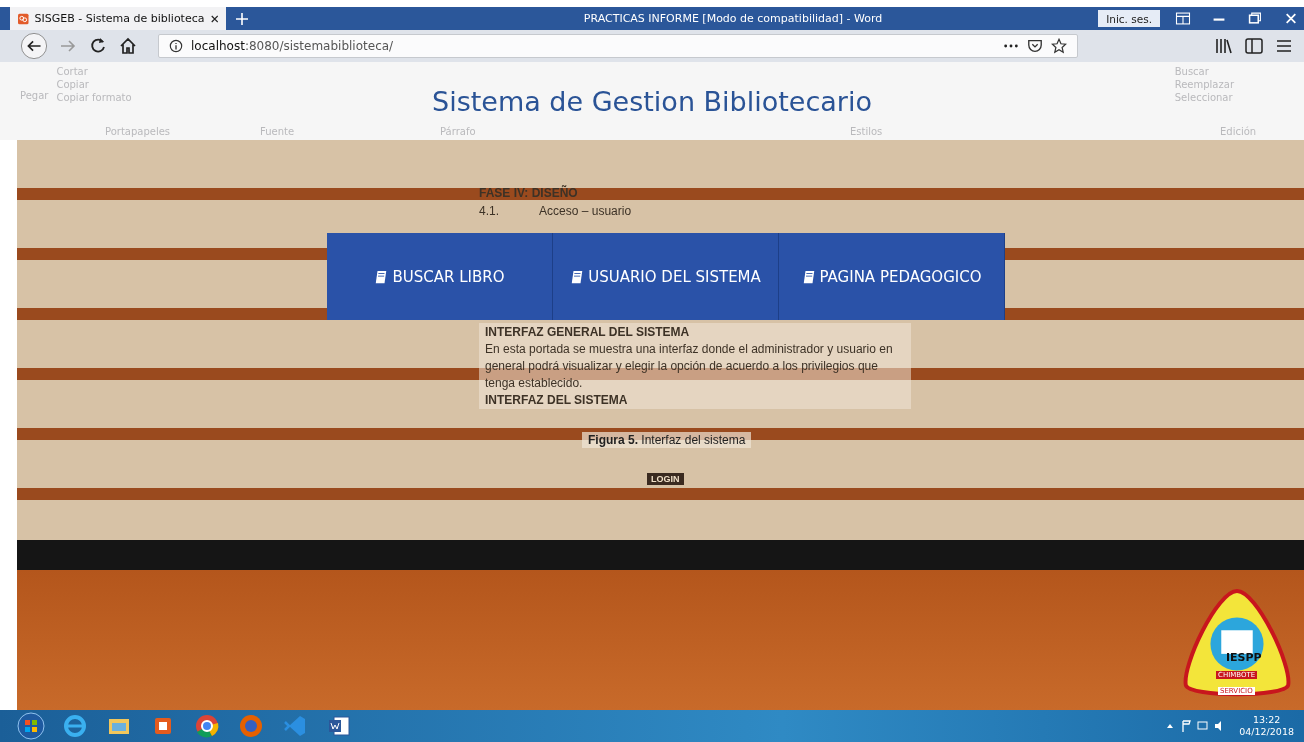  What do you see at coordinates (277, 131) in the screenshot?
I see `ribbon-group-label: Fuente` at bounding box center [277, 131].